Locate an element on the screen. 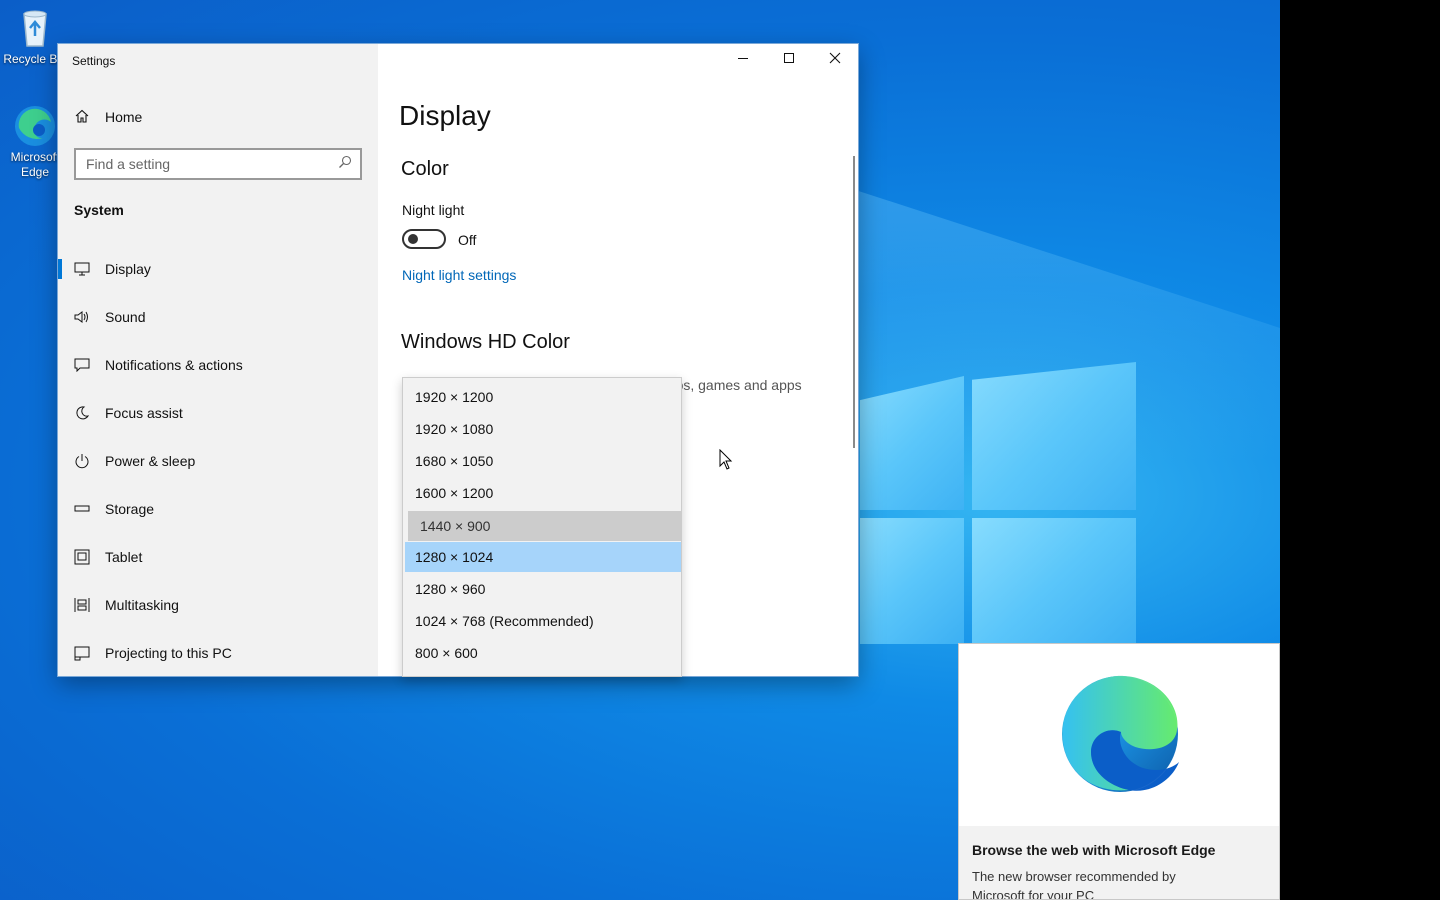 This screenshot has height=900, width=1440. notification-icon is located at coordinates (82, 365).